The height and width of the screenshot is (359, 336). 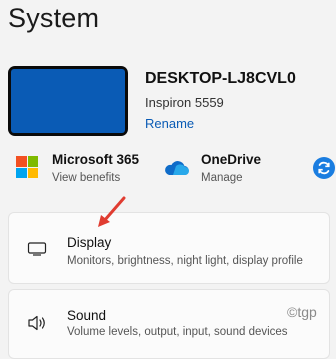 I want to click on card-title: Display, so click(x=89, y=242).